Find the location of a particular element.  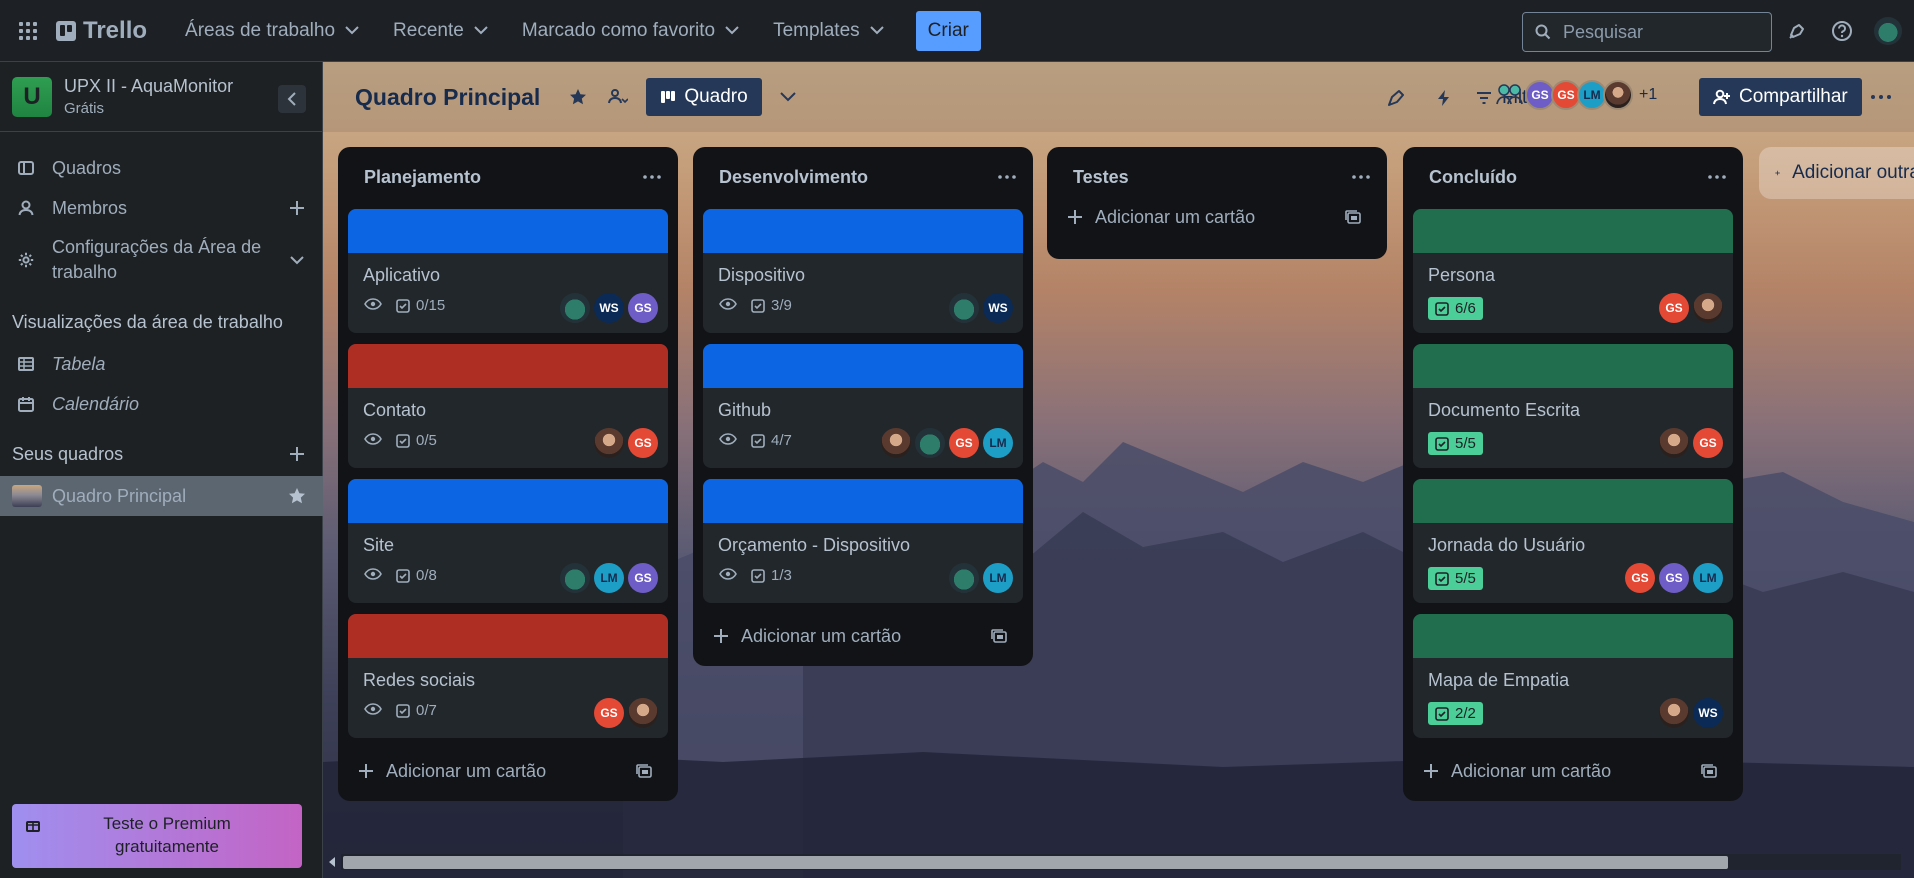

card-dispositivo: Dispositivo 3/9 WS is located at coordinates (863, 271).